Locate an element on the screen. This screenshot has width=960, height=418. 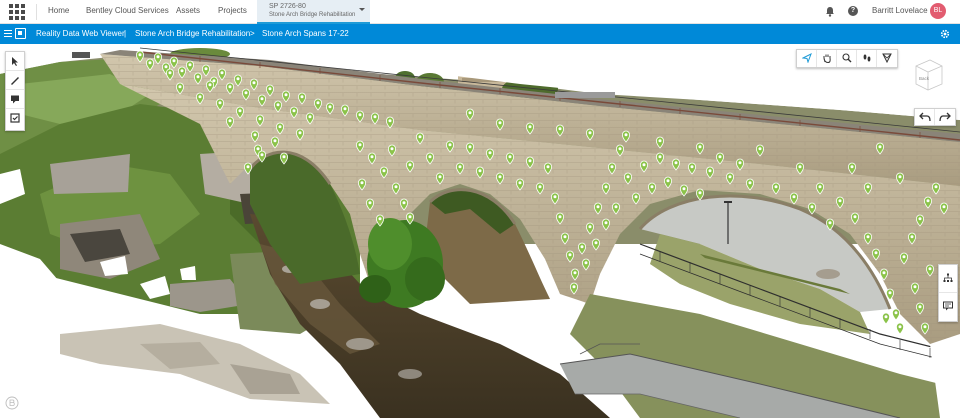
zoom-icon is located at coordinates (847, 58).